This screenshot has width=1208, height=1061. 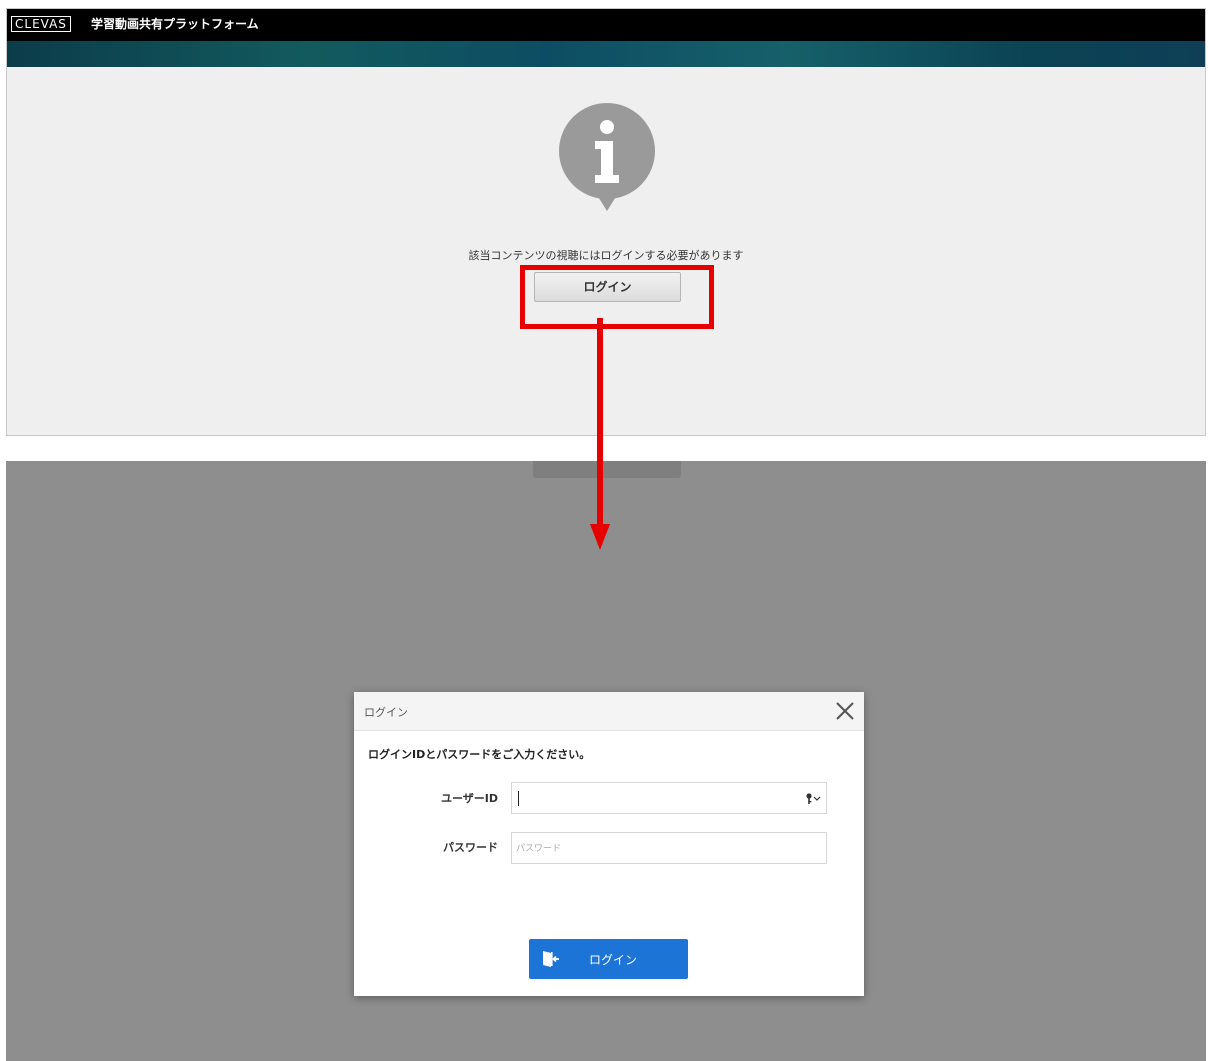 What do you see at coordinates (539, 849) in the screenshot?
I see `password-placeholder: パスワード` at bounding box center [539, 849].